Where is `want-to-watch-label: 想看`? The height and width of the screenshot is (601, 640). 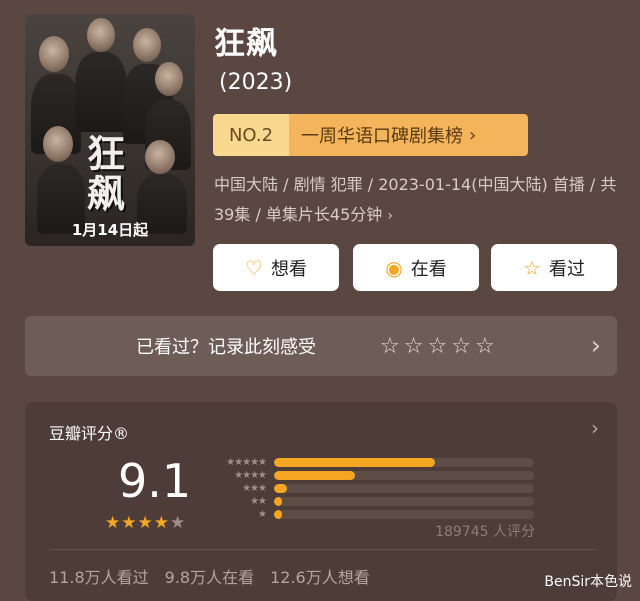
want-to-watch-label: 想看 is located at coordinates (288, 269).